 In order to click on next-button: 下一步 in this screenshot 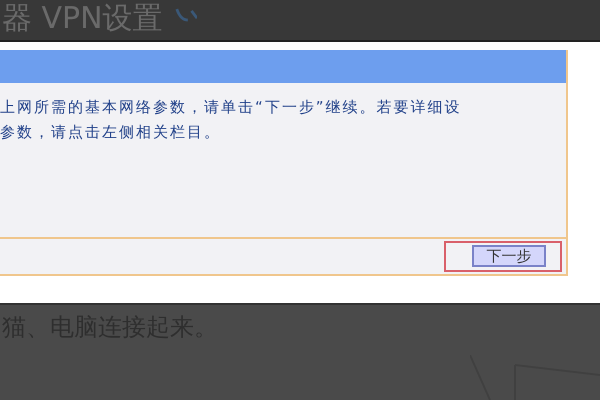, I will do `click(509, 256)`.